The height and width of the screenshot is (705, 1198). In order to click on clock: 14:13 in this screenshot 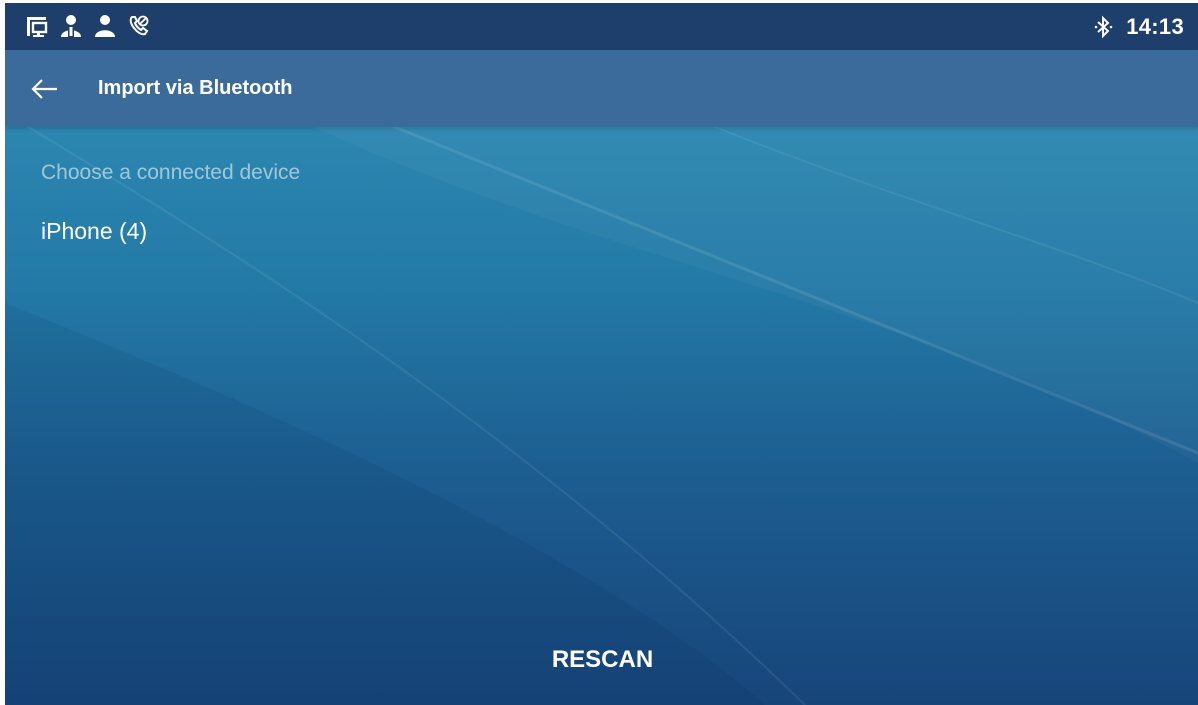, I will do `click(1155, 26)`.